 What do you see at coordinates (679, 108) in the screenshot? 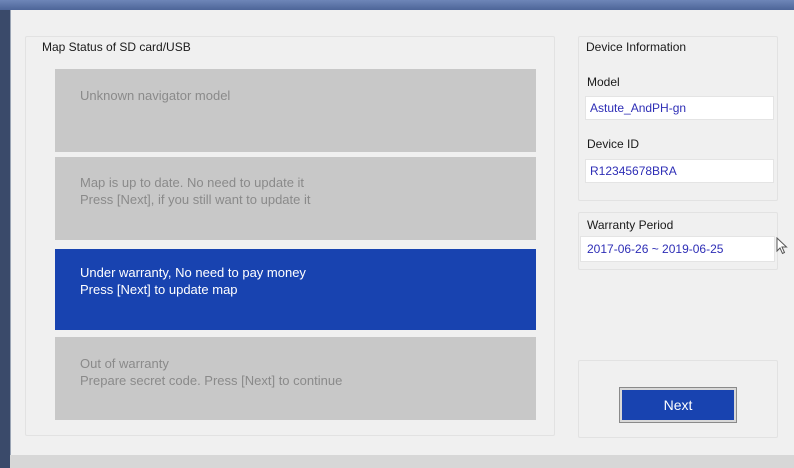
I see `model-field: Astute_AndPH-gn` at bounding box center [679, 108].